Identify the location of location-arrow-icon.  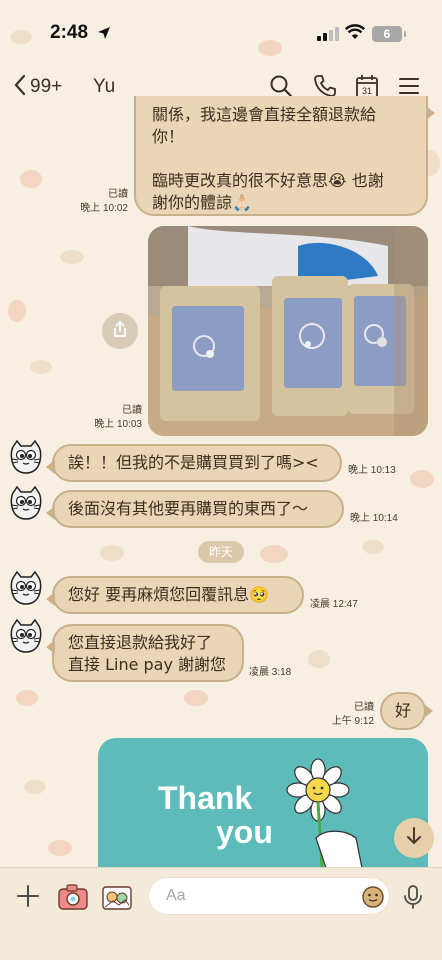
(104, 34).